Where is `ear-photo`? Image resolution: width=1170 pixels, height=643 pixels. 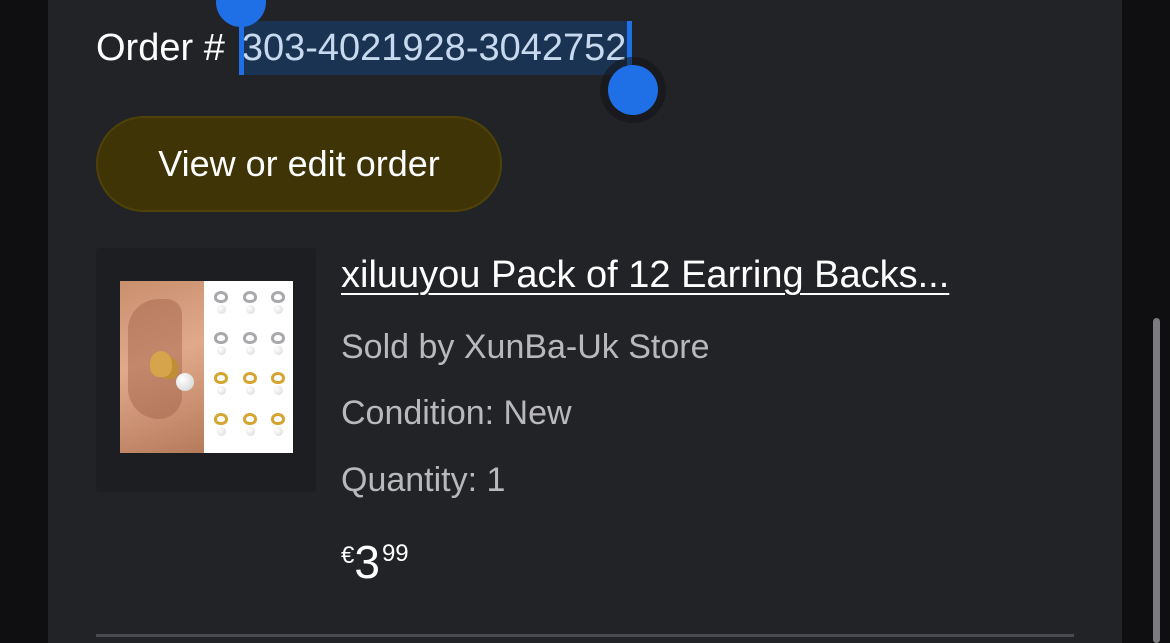
ear-photo is located at coordinates (162, 367).